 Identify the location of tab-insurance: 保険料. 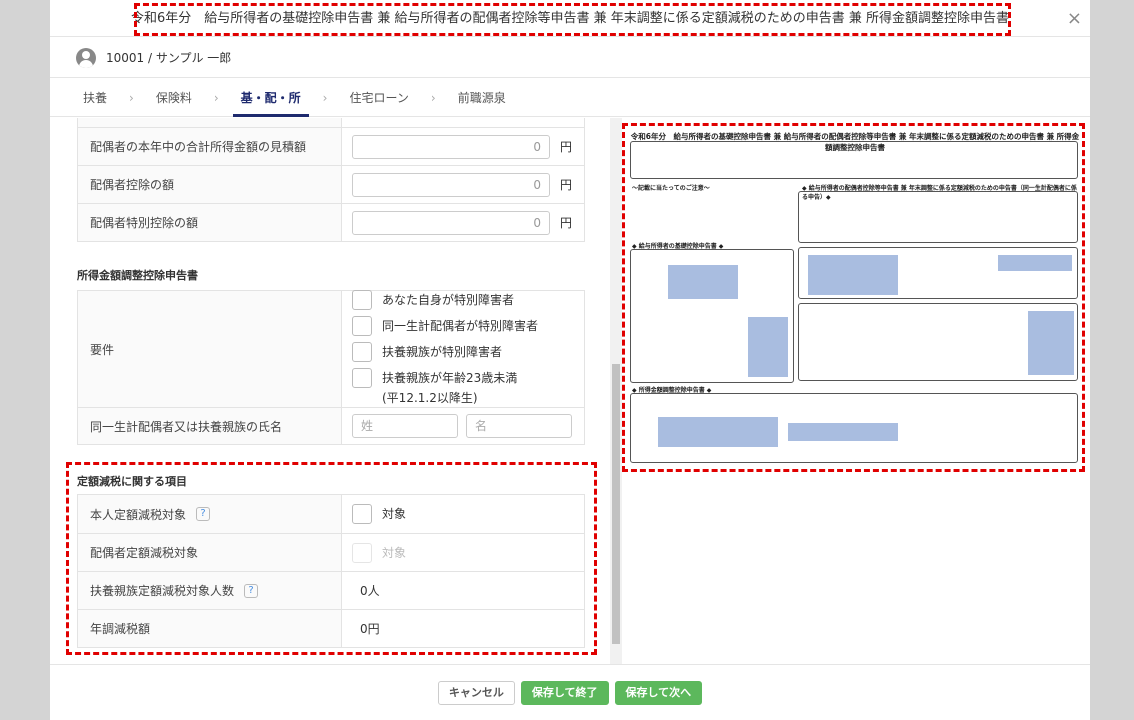
(174, 98).